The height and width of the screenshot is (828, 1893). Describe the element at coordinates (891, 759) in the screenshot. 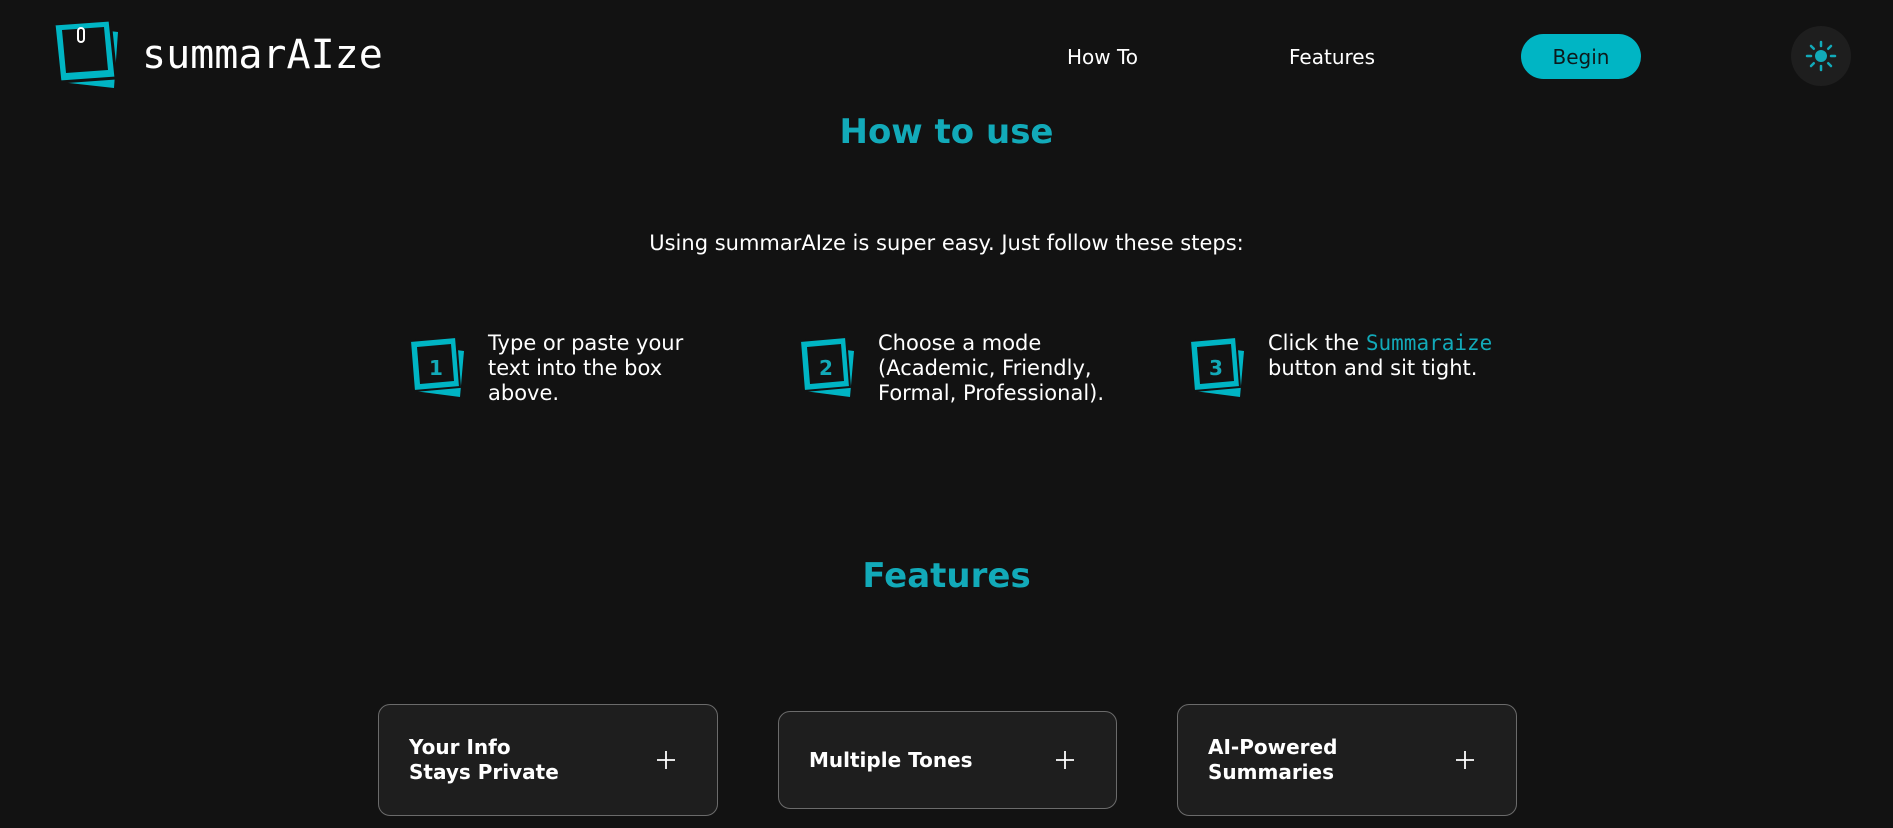

I see `feature-card-title: Multiple Tones` at that location.